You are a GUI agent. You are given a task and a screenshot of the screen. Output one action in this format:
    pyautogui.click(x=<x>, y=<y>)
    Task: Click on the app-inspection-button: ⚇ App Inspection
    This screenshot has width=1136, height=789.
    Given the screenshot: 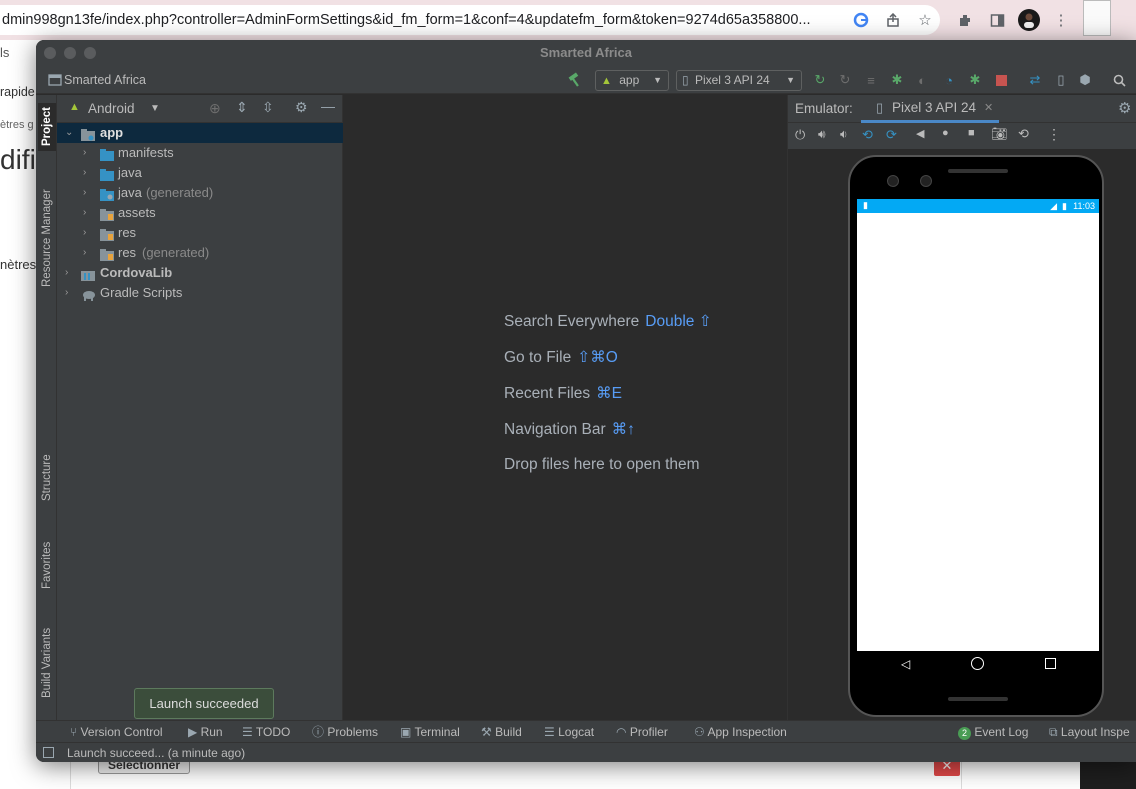 What is the action you would take?
    pyautogui.click(x=740, y=732)
    